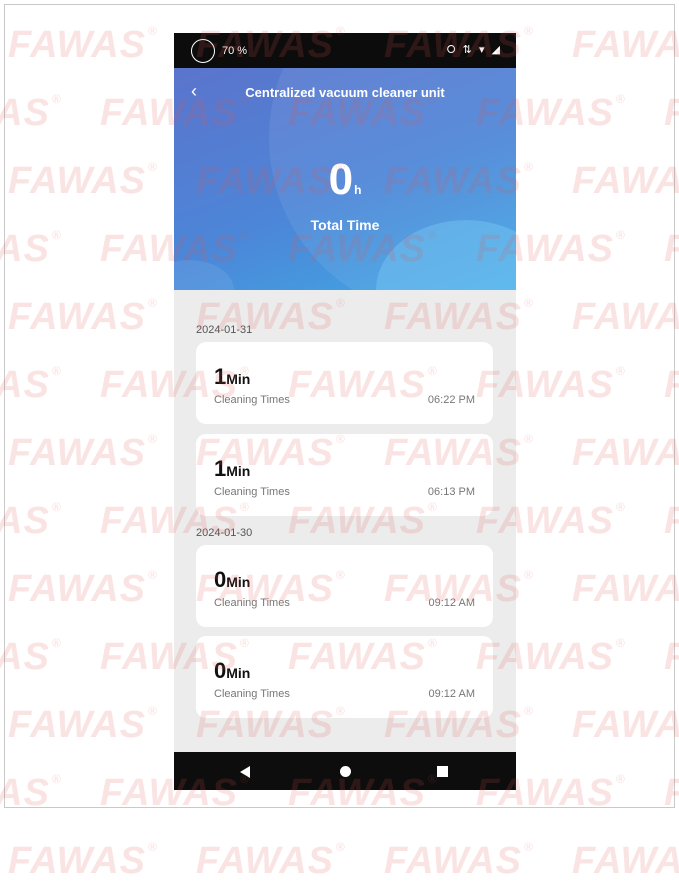  What do you see at coordinates (482, 50) in the screenshot?
I see `wifi-icon: ▾` at bounding box center [482, 50].